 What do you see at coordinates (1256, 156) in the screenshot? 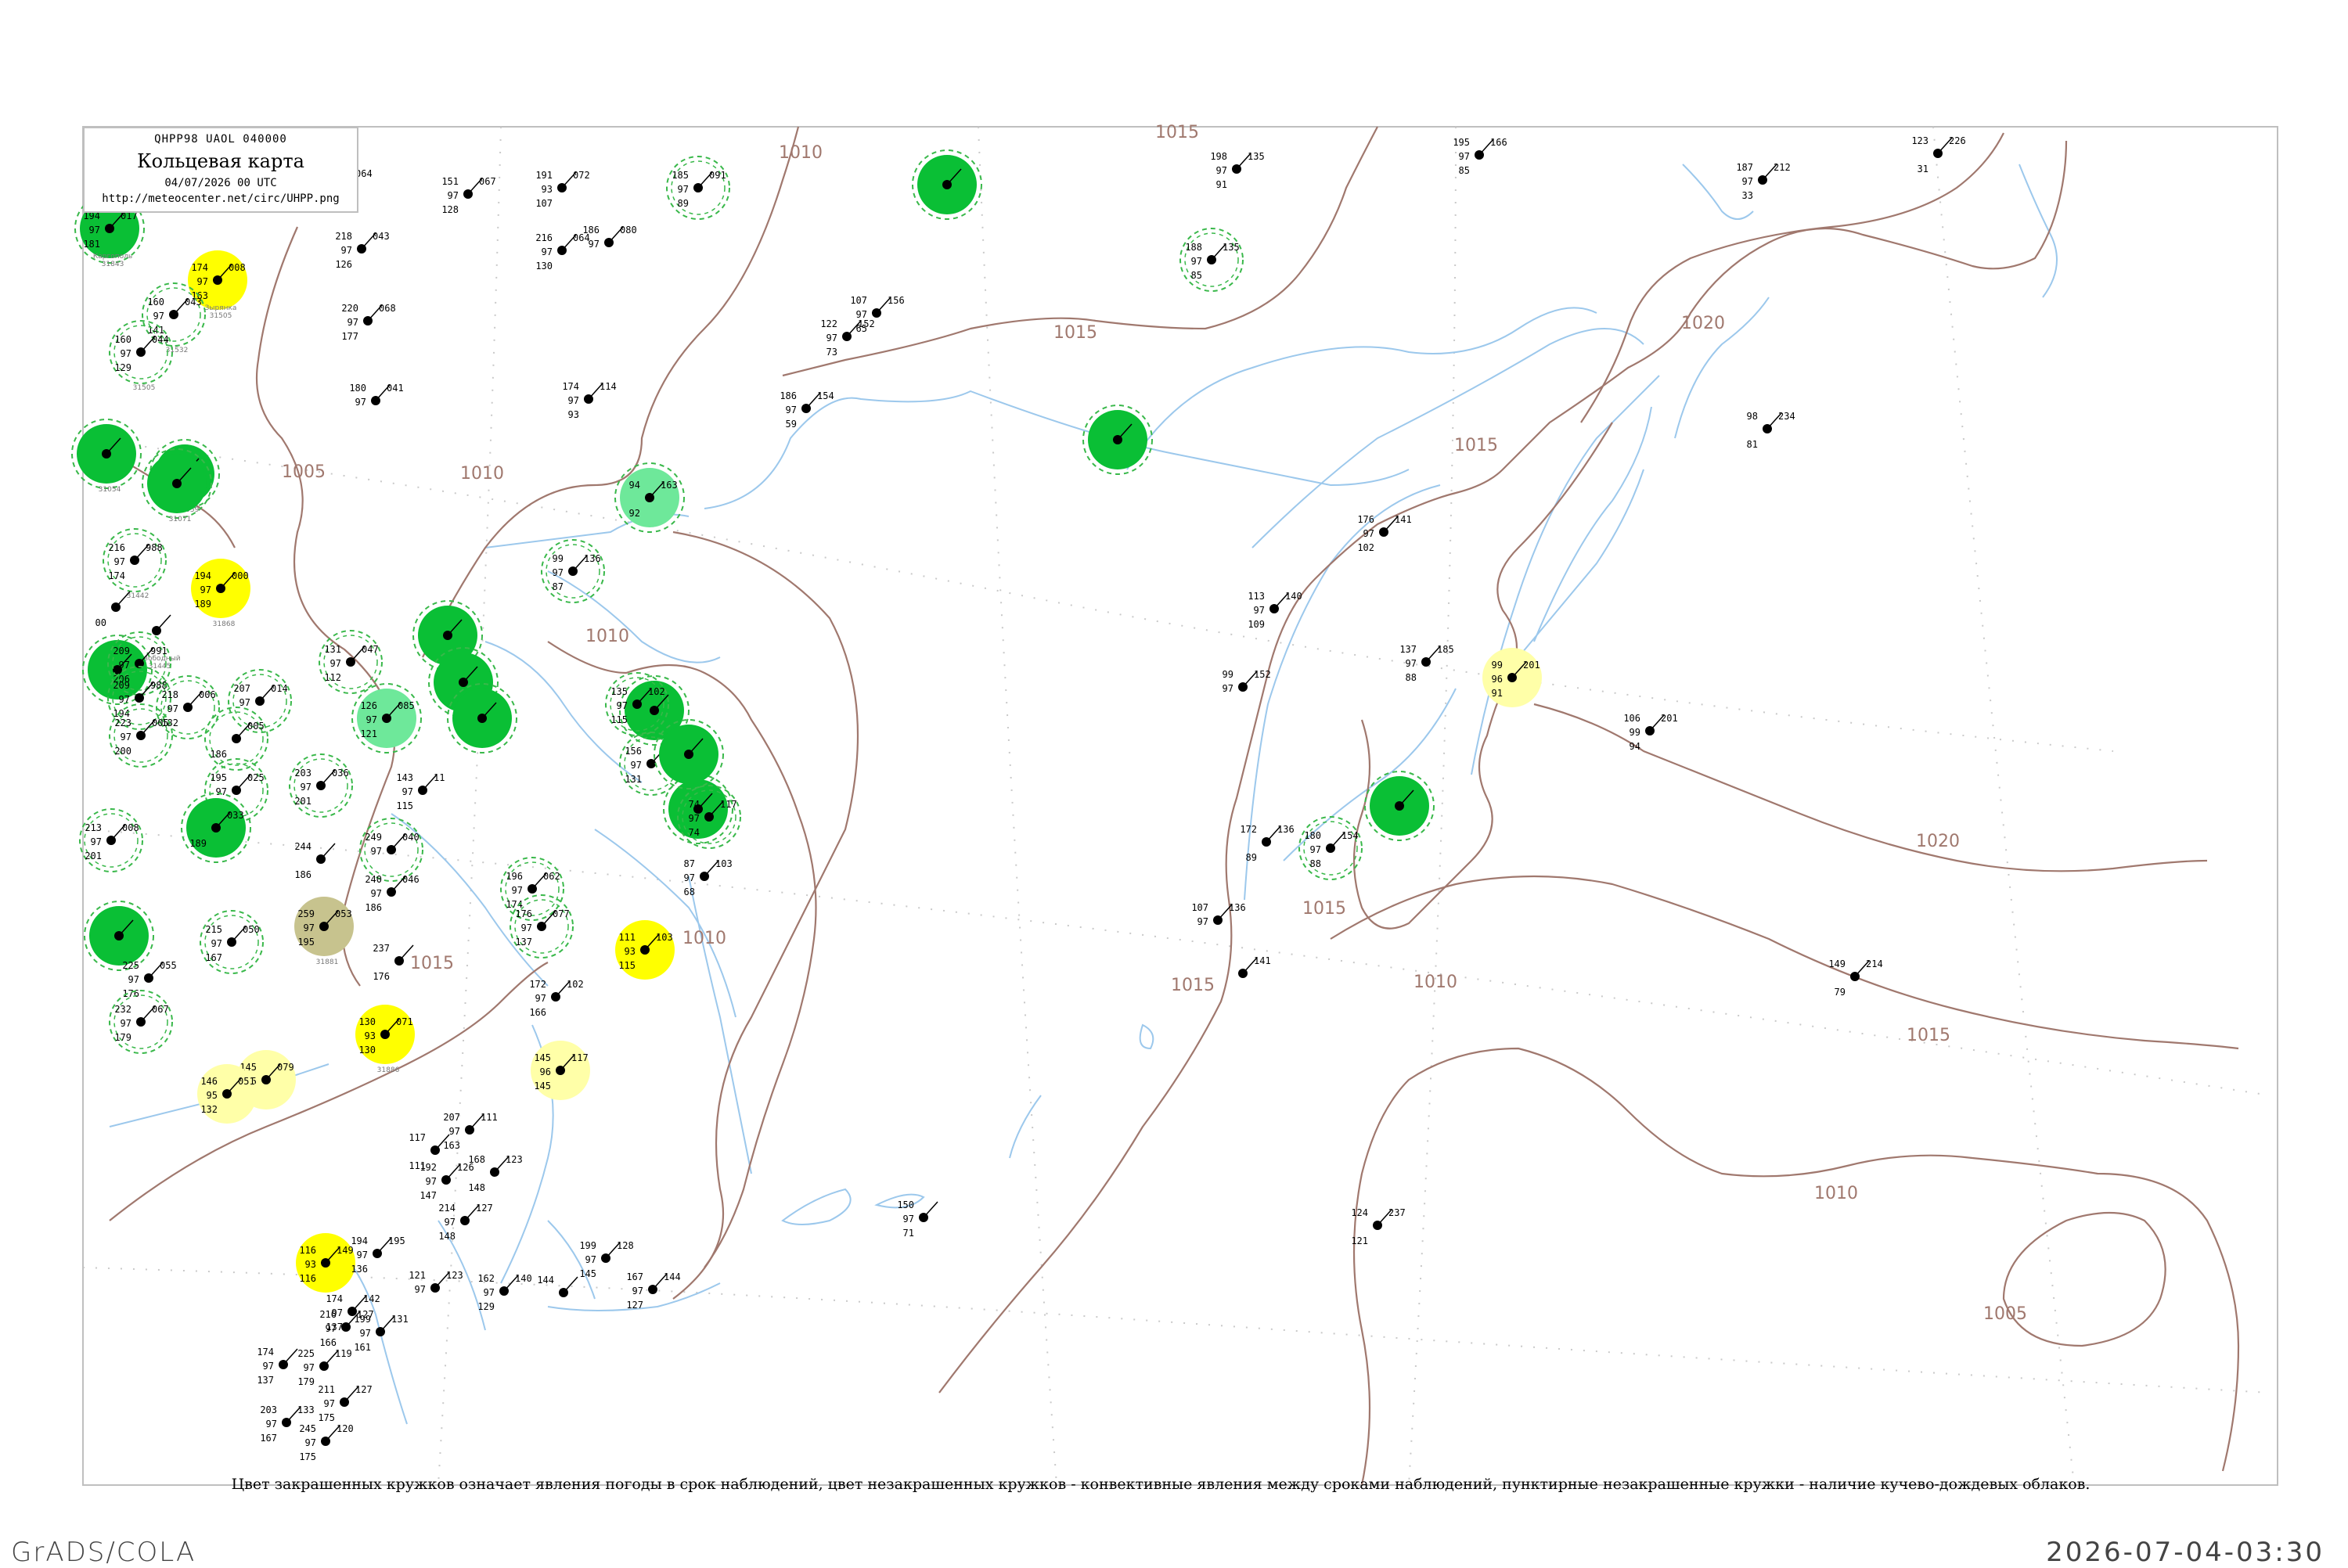
I see `station-value: 135` at bounding box center [1256, 156].